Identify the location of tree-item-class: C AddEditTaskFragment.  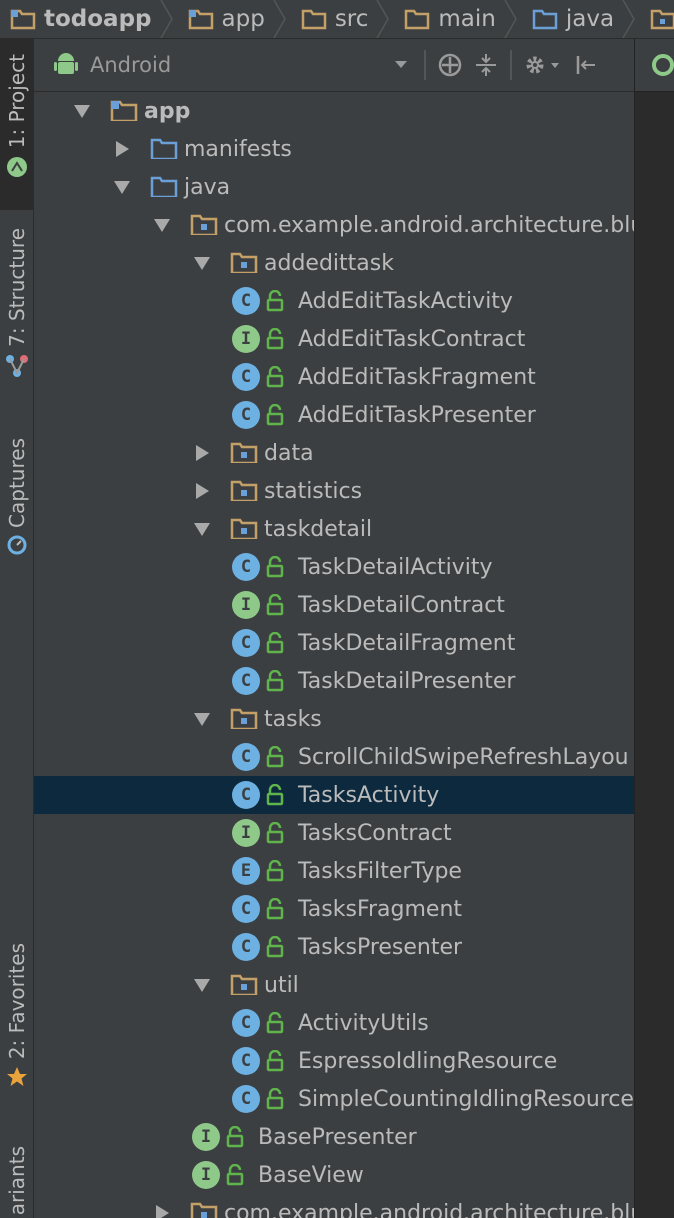
(334, 377).